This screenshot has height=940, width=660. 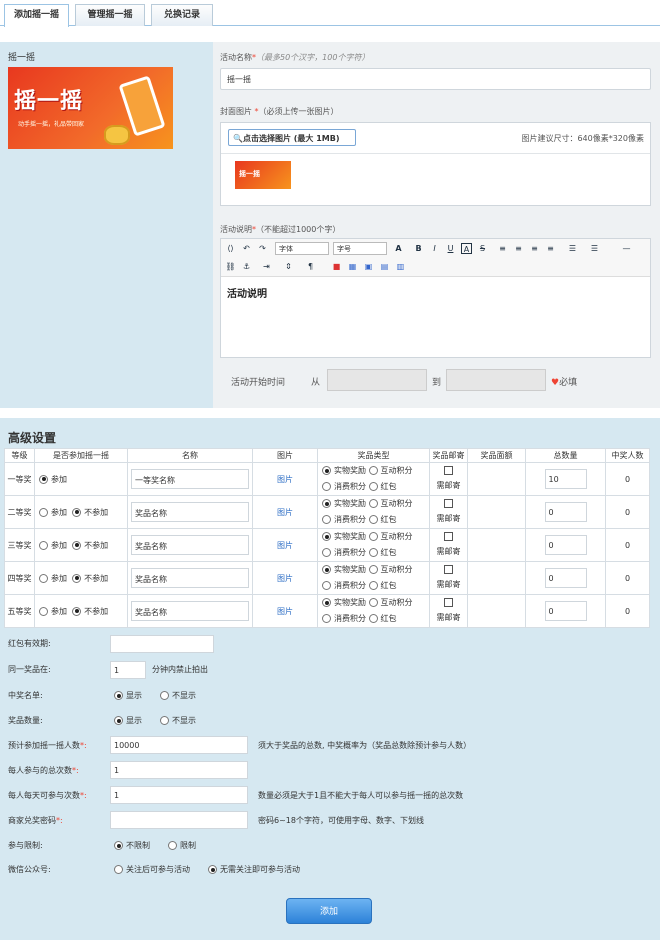 I want to click on unordered-list-icon: ☰, so click(x=594, y=248).